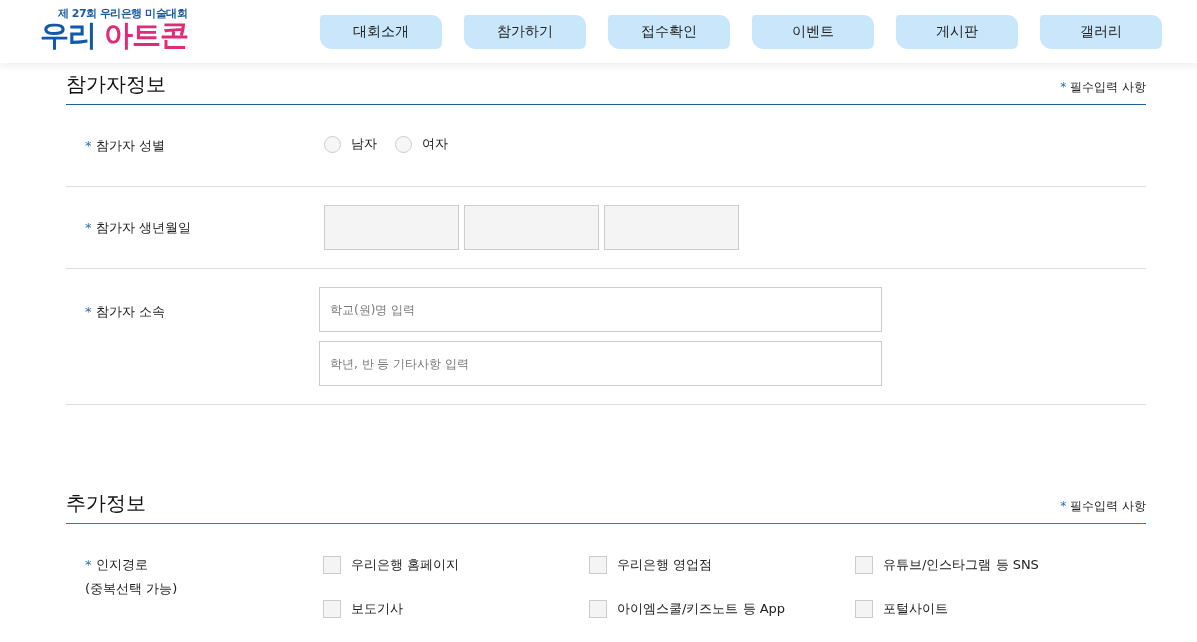 This screenshot has height=642, width=1197. What do you see at coordinates (961, 565) in the screenshot?
I see `option-label: 유튜브/인스타그램 등 SNS` at bounding box center [961, 565].